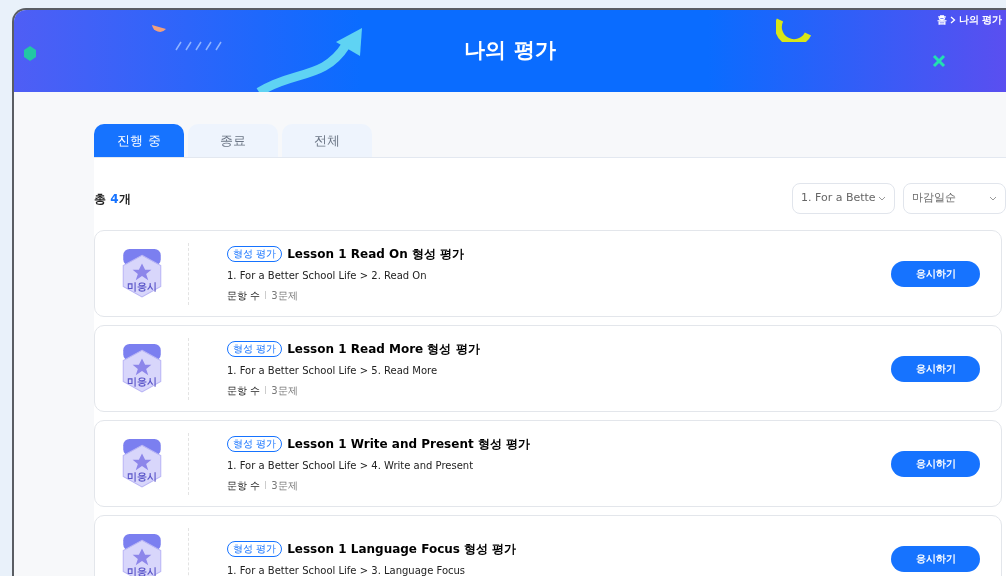 Image resolution: width=1006 pixels, height=576 pixels. What do you see at coordinates (794, 29) in the screenshot?
I see `arc-drawing` at bounding box center [794, 29].